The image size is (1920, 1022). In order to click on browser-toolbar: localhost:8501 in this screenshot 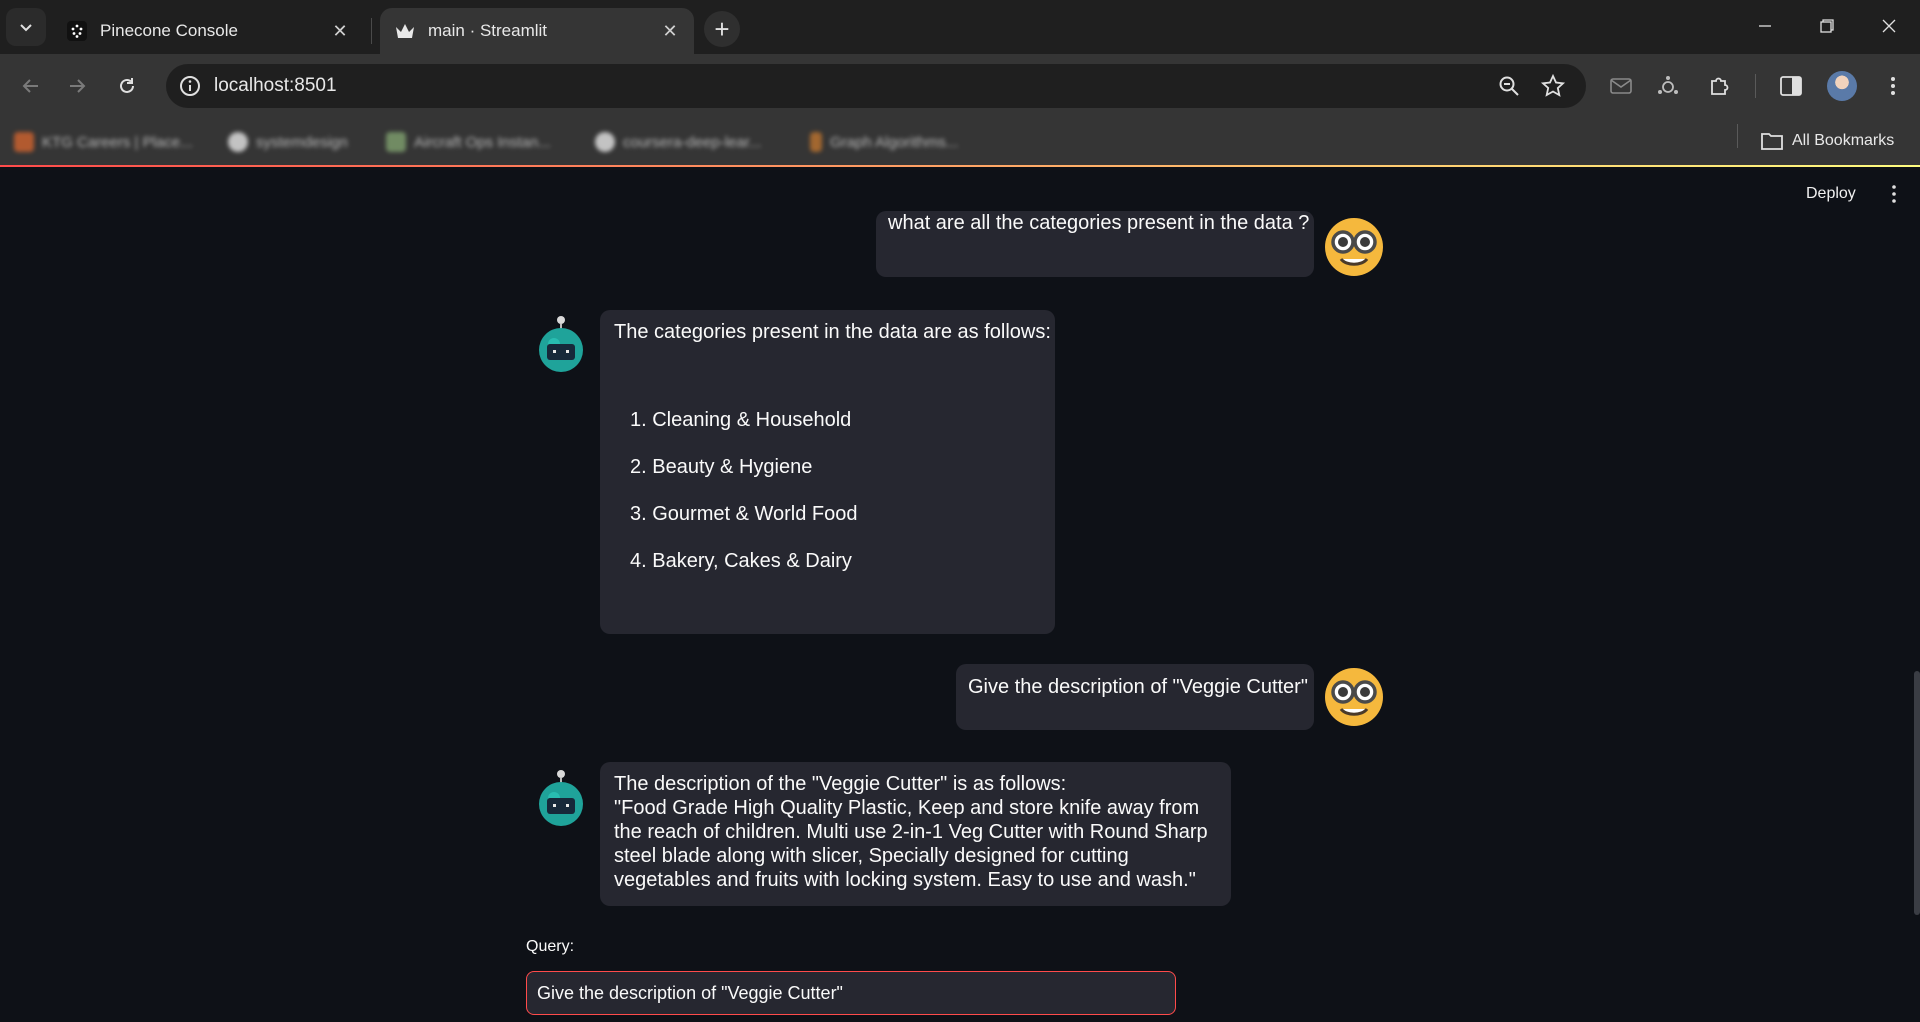, I will do `click(960, 86)`.